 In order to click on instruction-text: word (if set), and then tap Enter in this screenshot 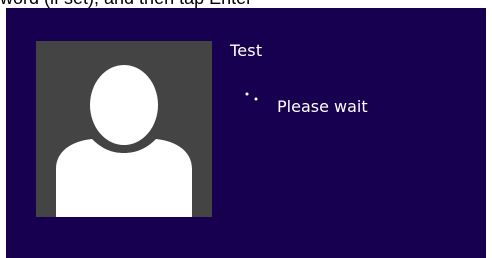, I will do `click(126, 4)`.